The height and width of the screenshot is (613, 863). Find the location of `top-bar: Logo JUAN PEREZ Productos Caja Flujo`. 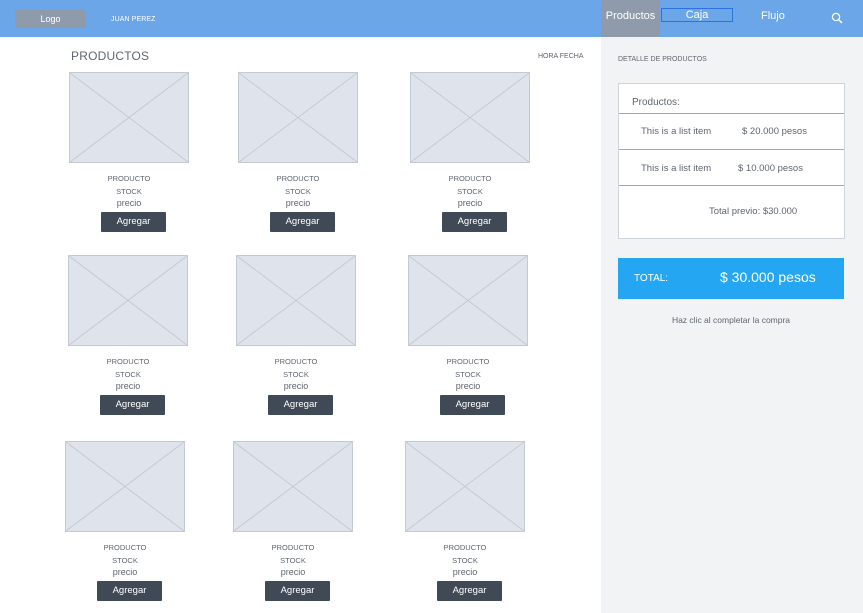

top-bar: Logo JUAN PEREZ Productos Caja Flujo is located at coordinates (431, 18).